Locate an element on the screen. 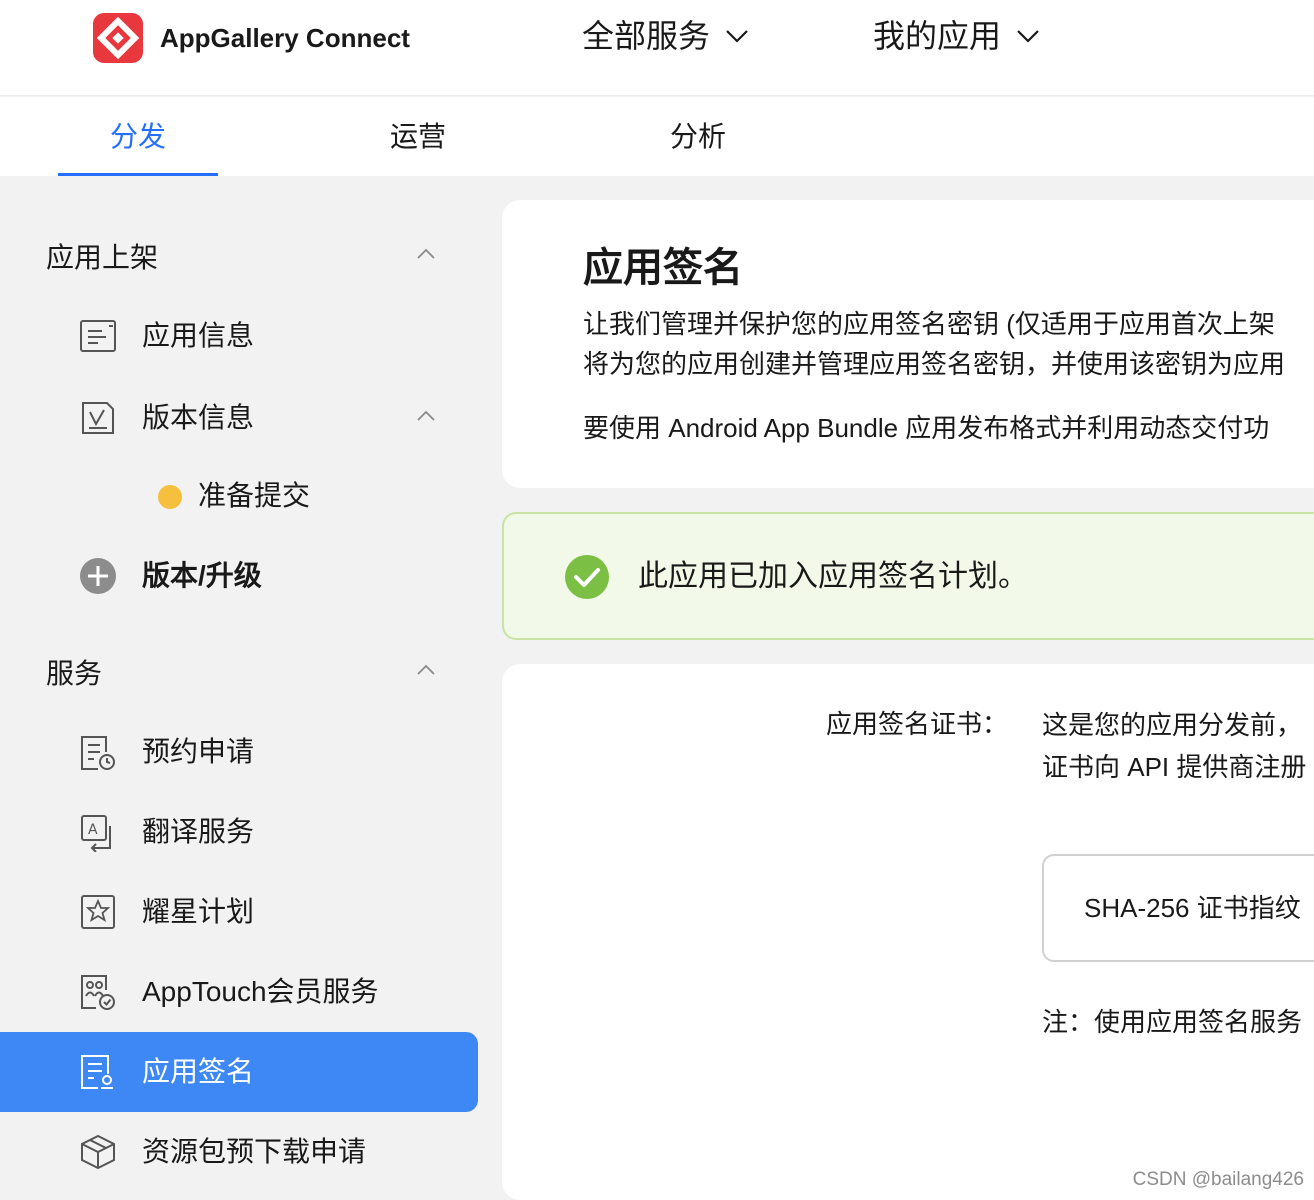 This screenshot has height=1200, width=1314. signing-note: 注：使用应用签名服务 is located at coordinates (1172, 1022).